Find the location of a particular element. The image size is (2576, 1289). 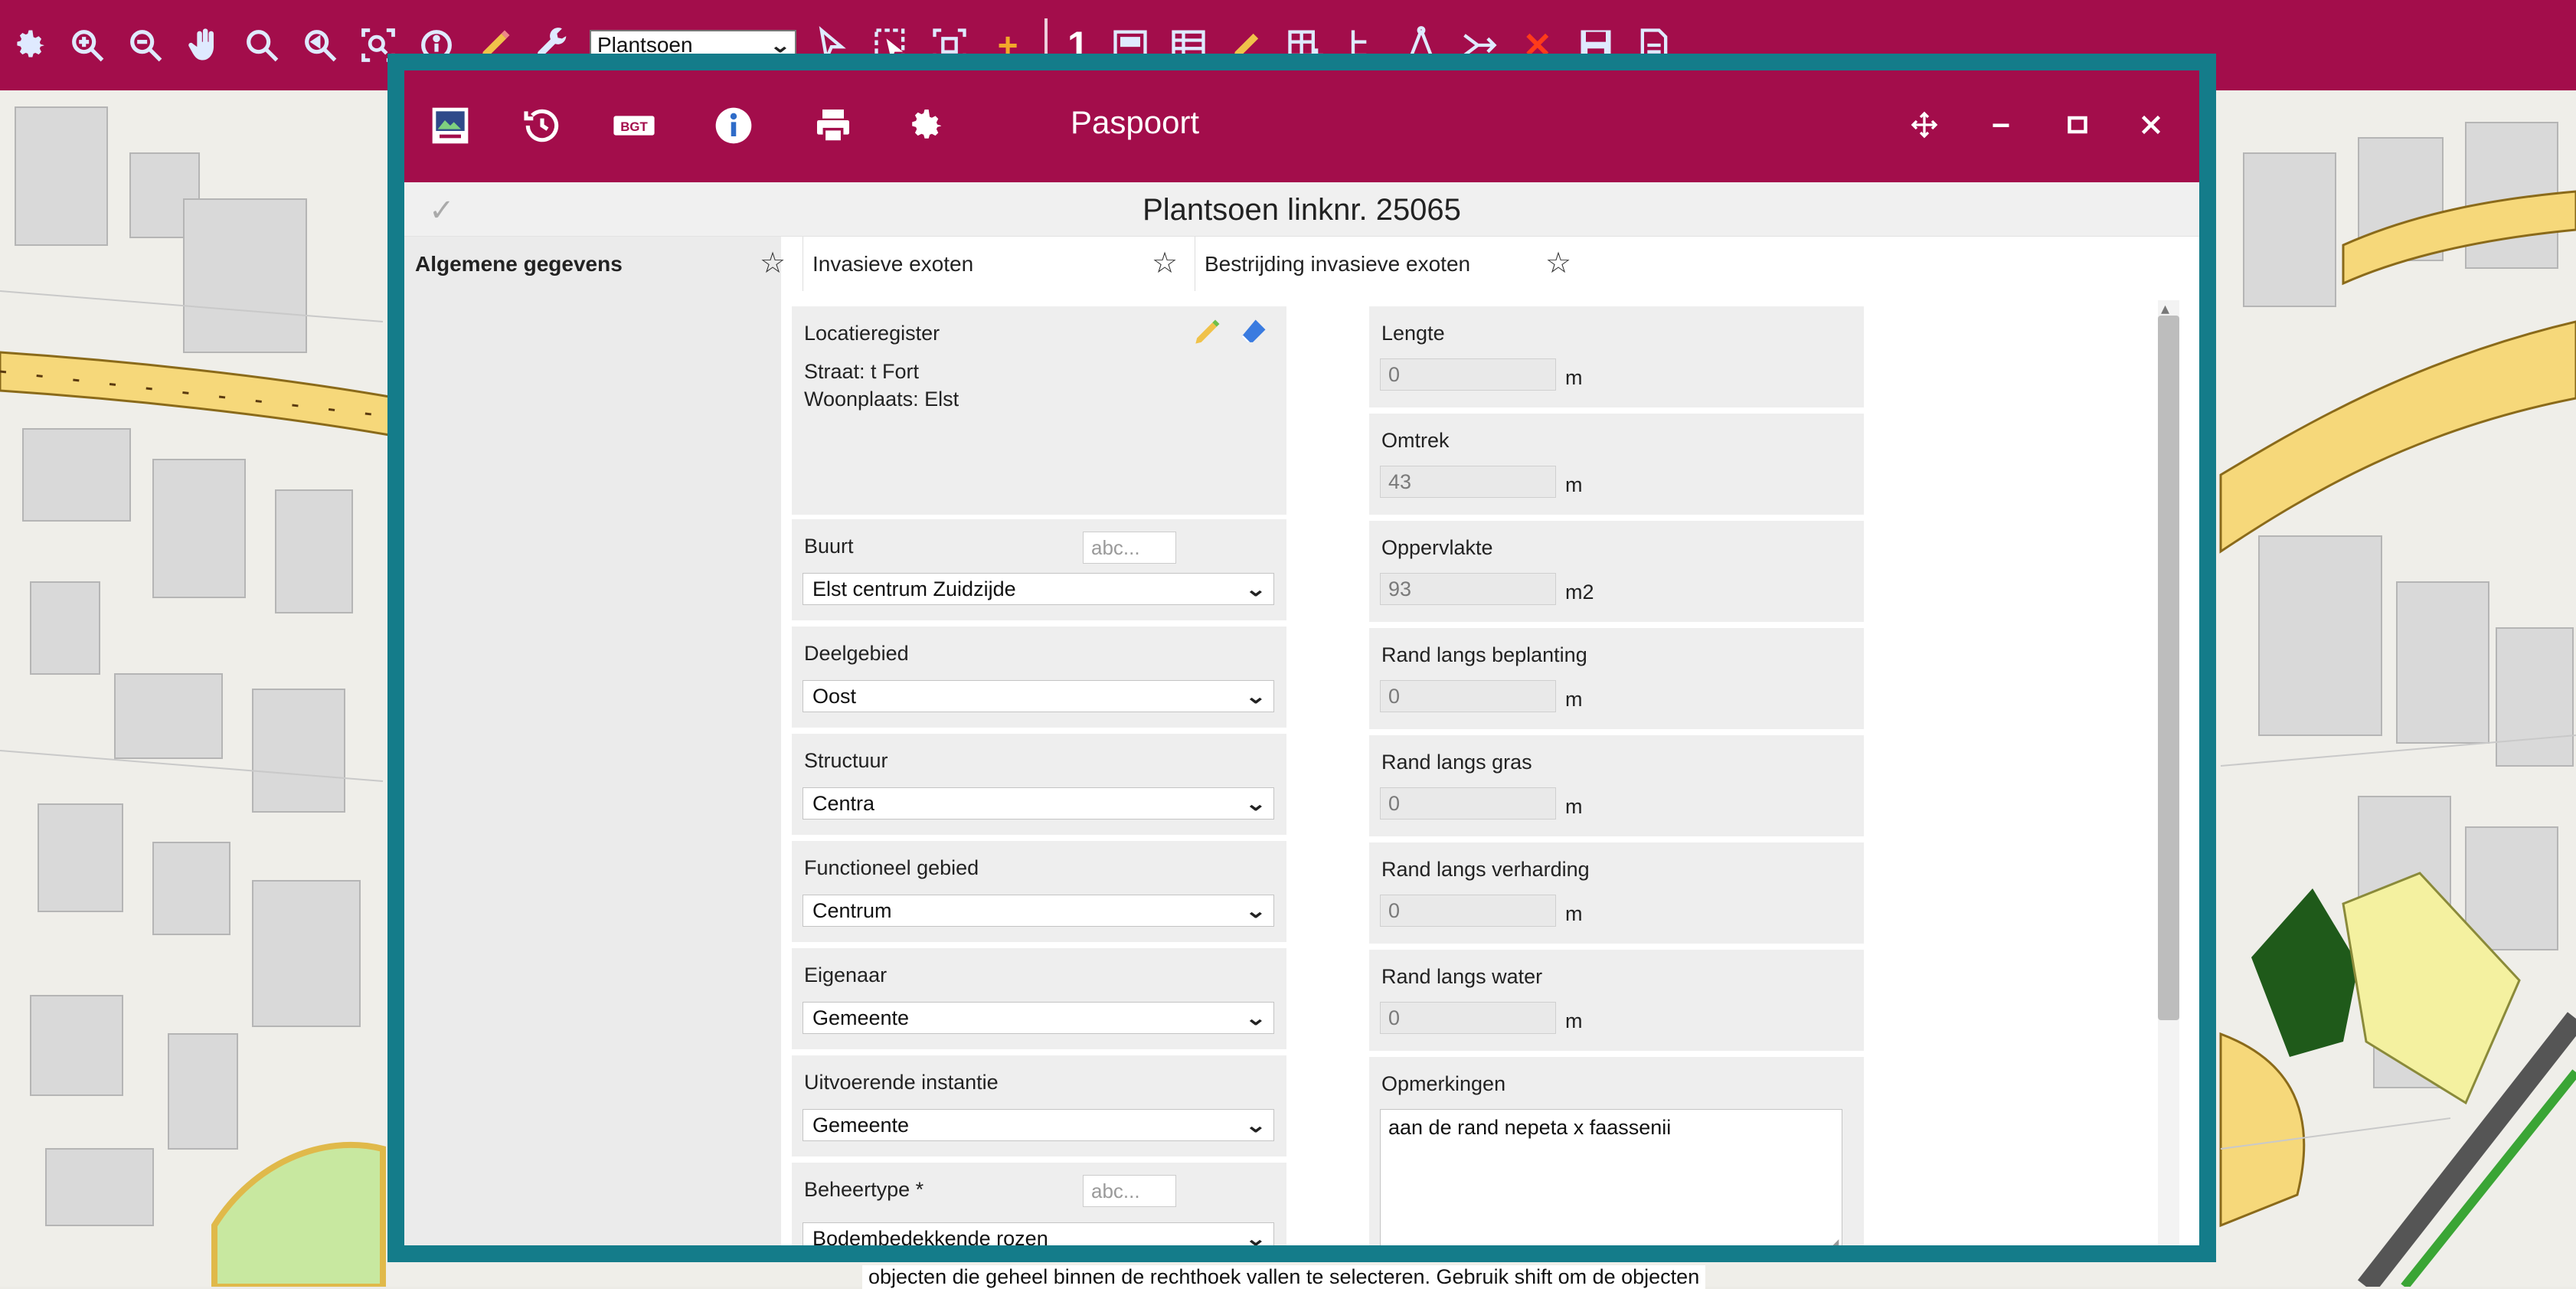

field-rand-langs-beplanting: Rand langs beplanting 0 m is located at coordinates (1616, 678).